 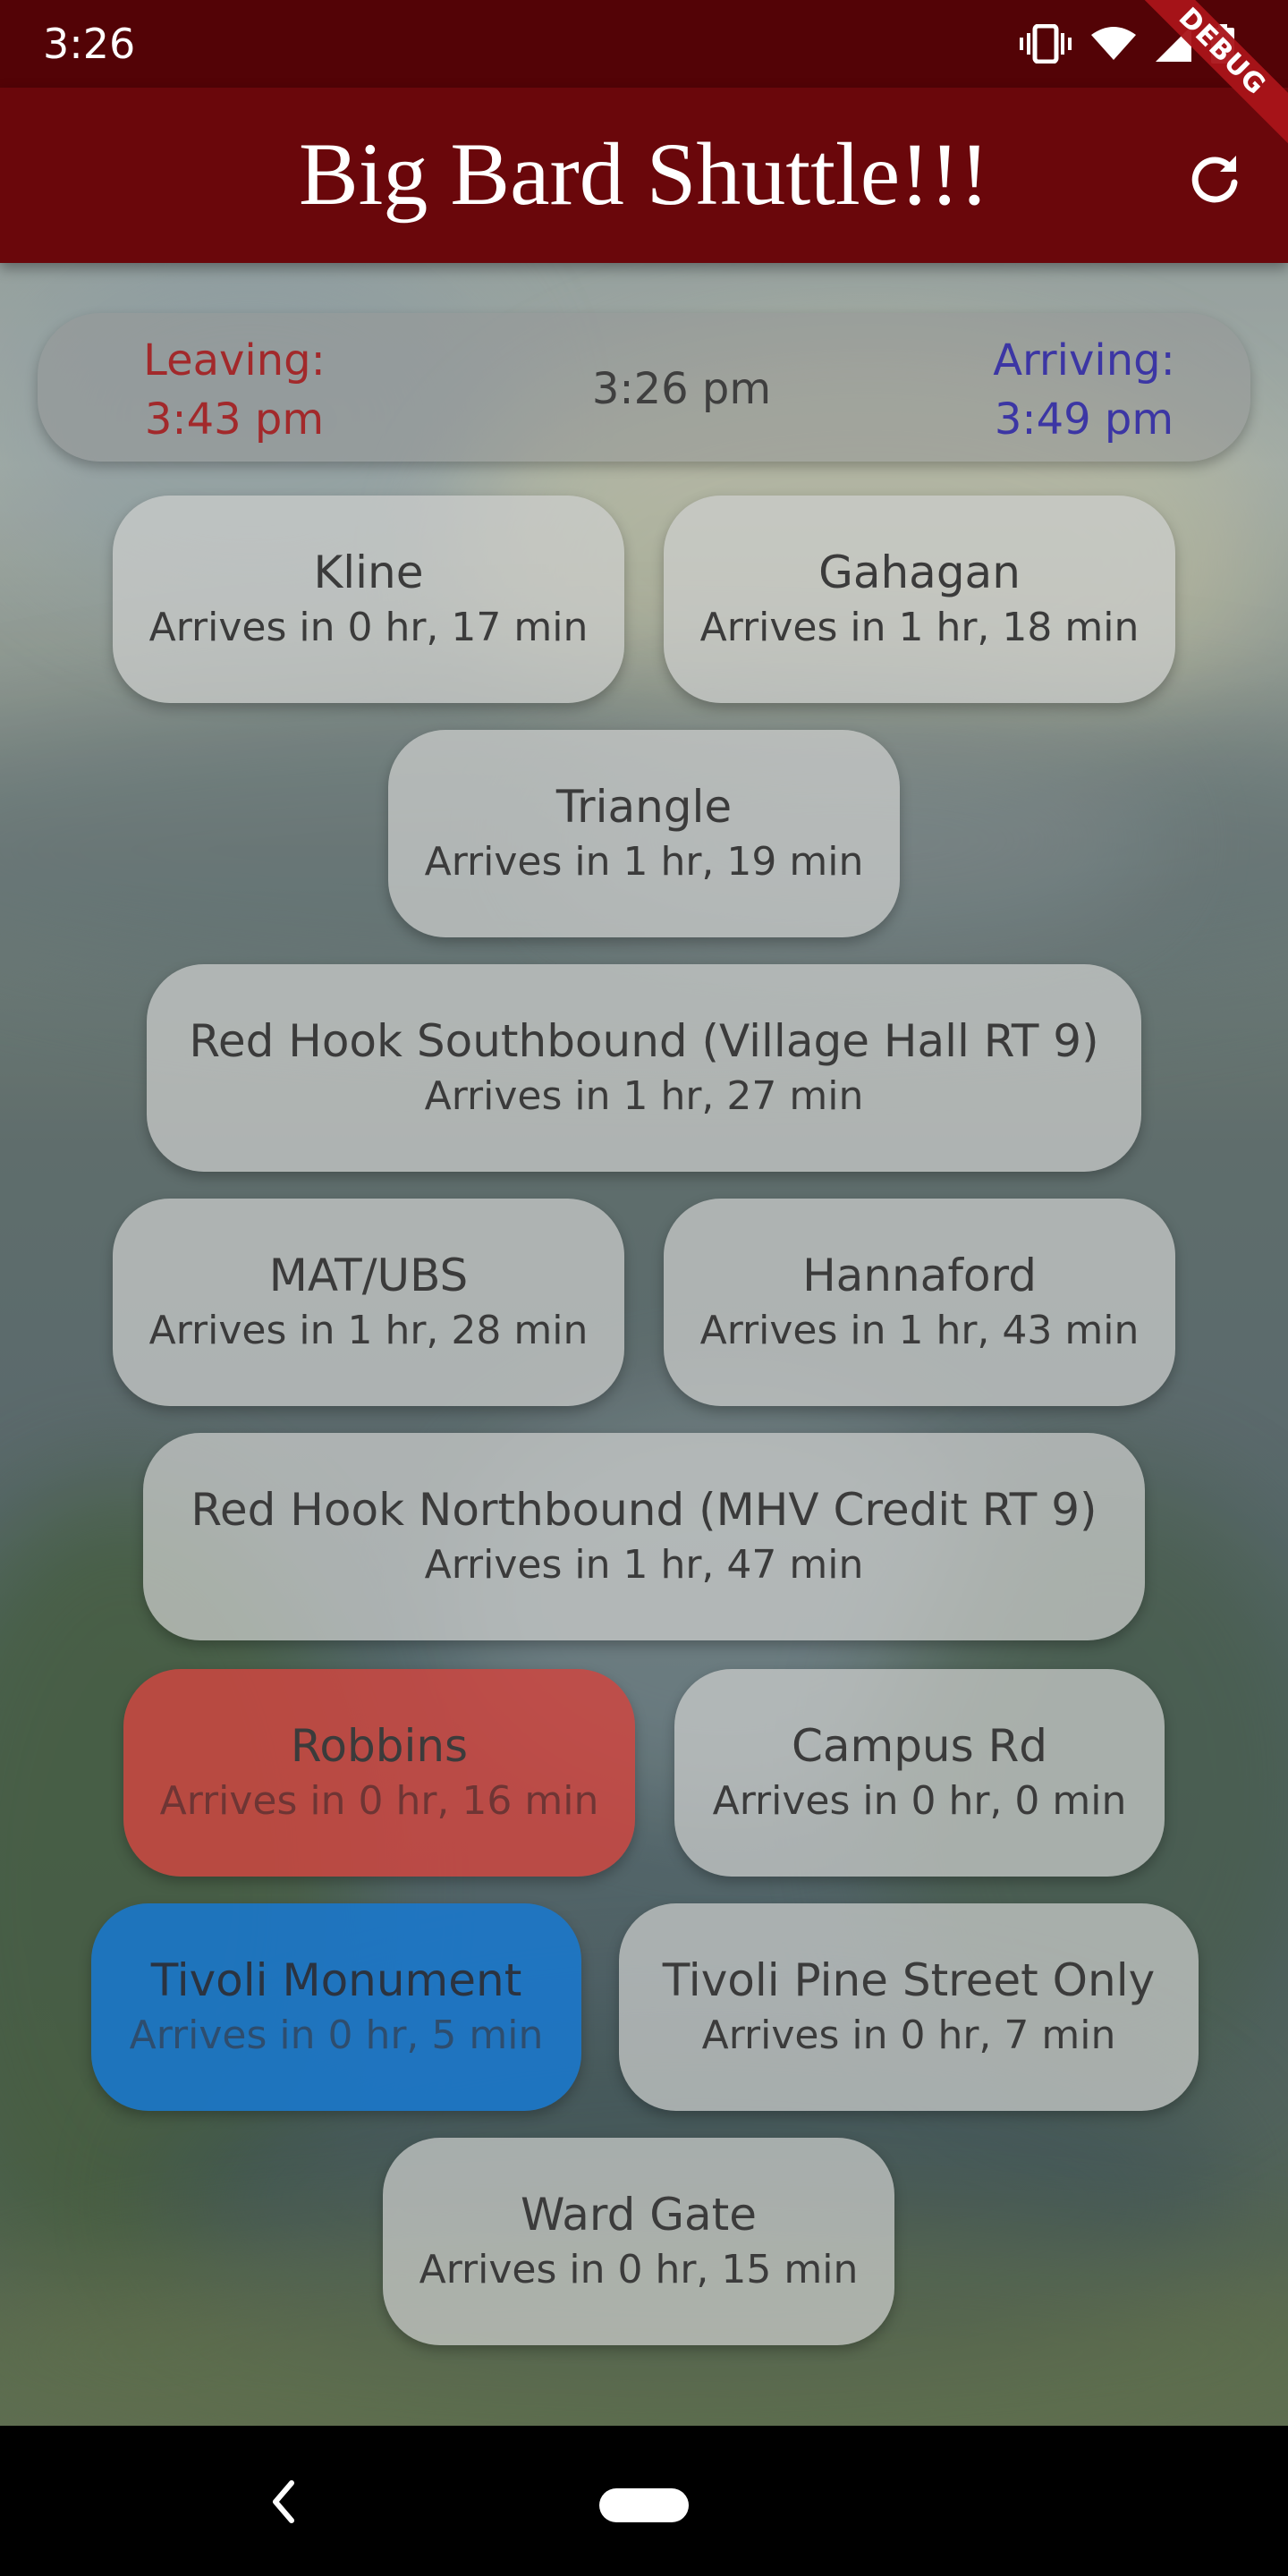 I want to click on stop-name: Tivoli Pine Street Only, so click(x=909, y=1980).